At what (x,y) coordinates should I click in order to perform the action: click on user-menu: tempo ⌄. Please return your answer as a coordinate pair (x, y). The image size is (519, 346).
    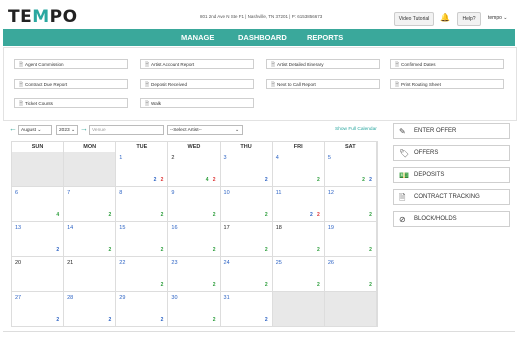
    Looking at the image, I should click on (497, 18).